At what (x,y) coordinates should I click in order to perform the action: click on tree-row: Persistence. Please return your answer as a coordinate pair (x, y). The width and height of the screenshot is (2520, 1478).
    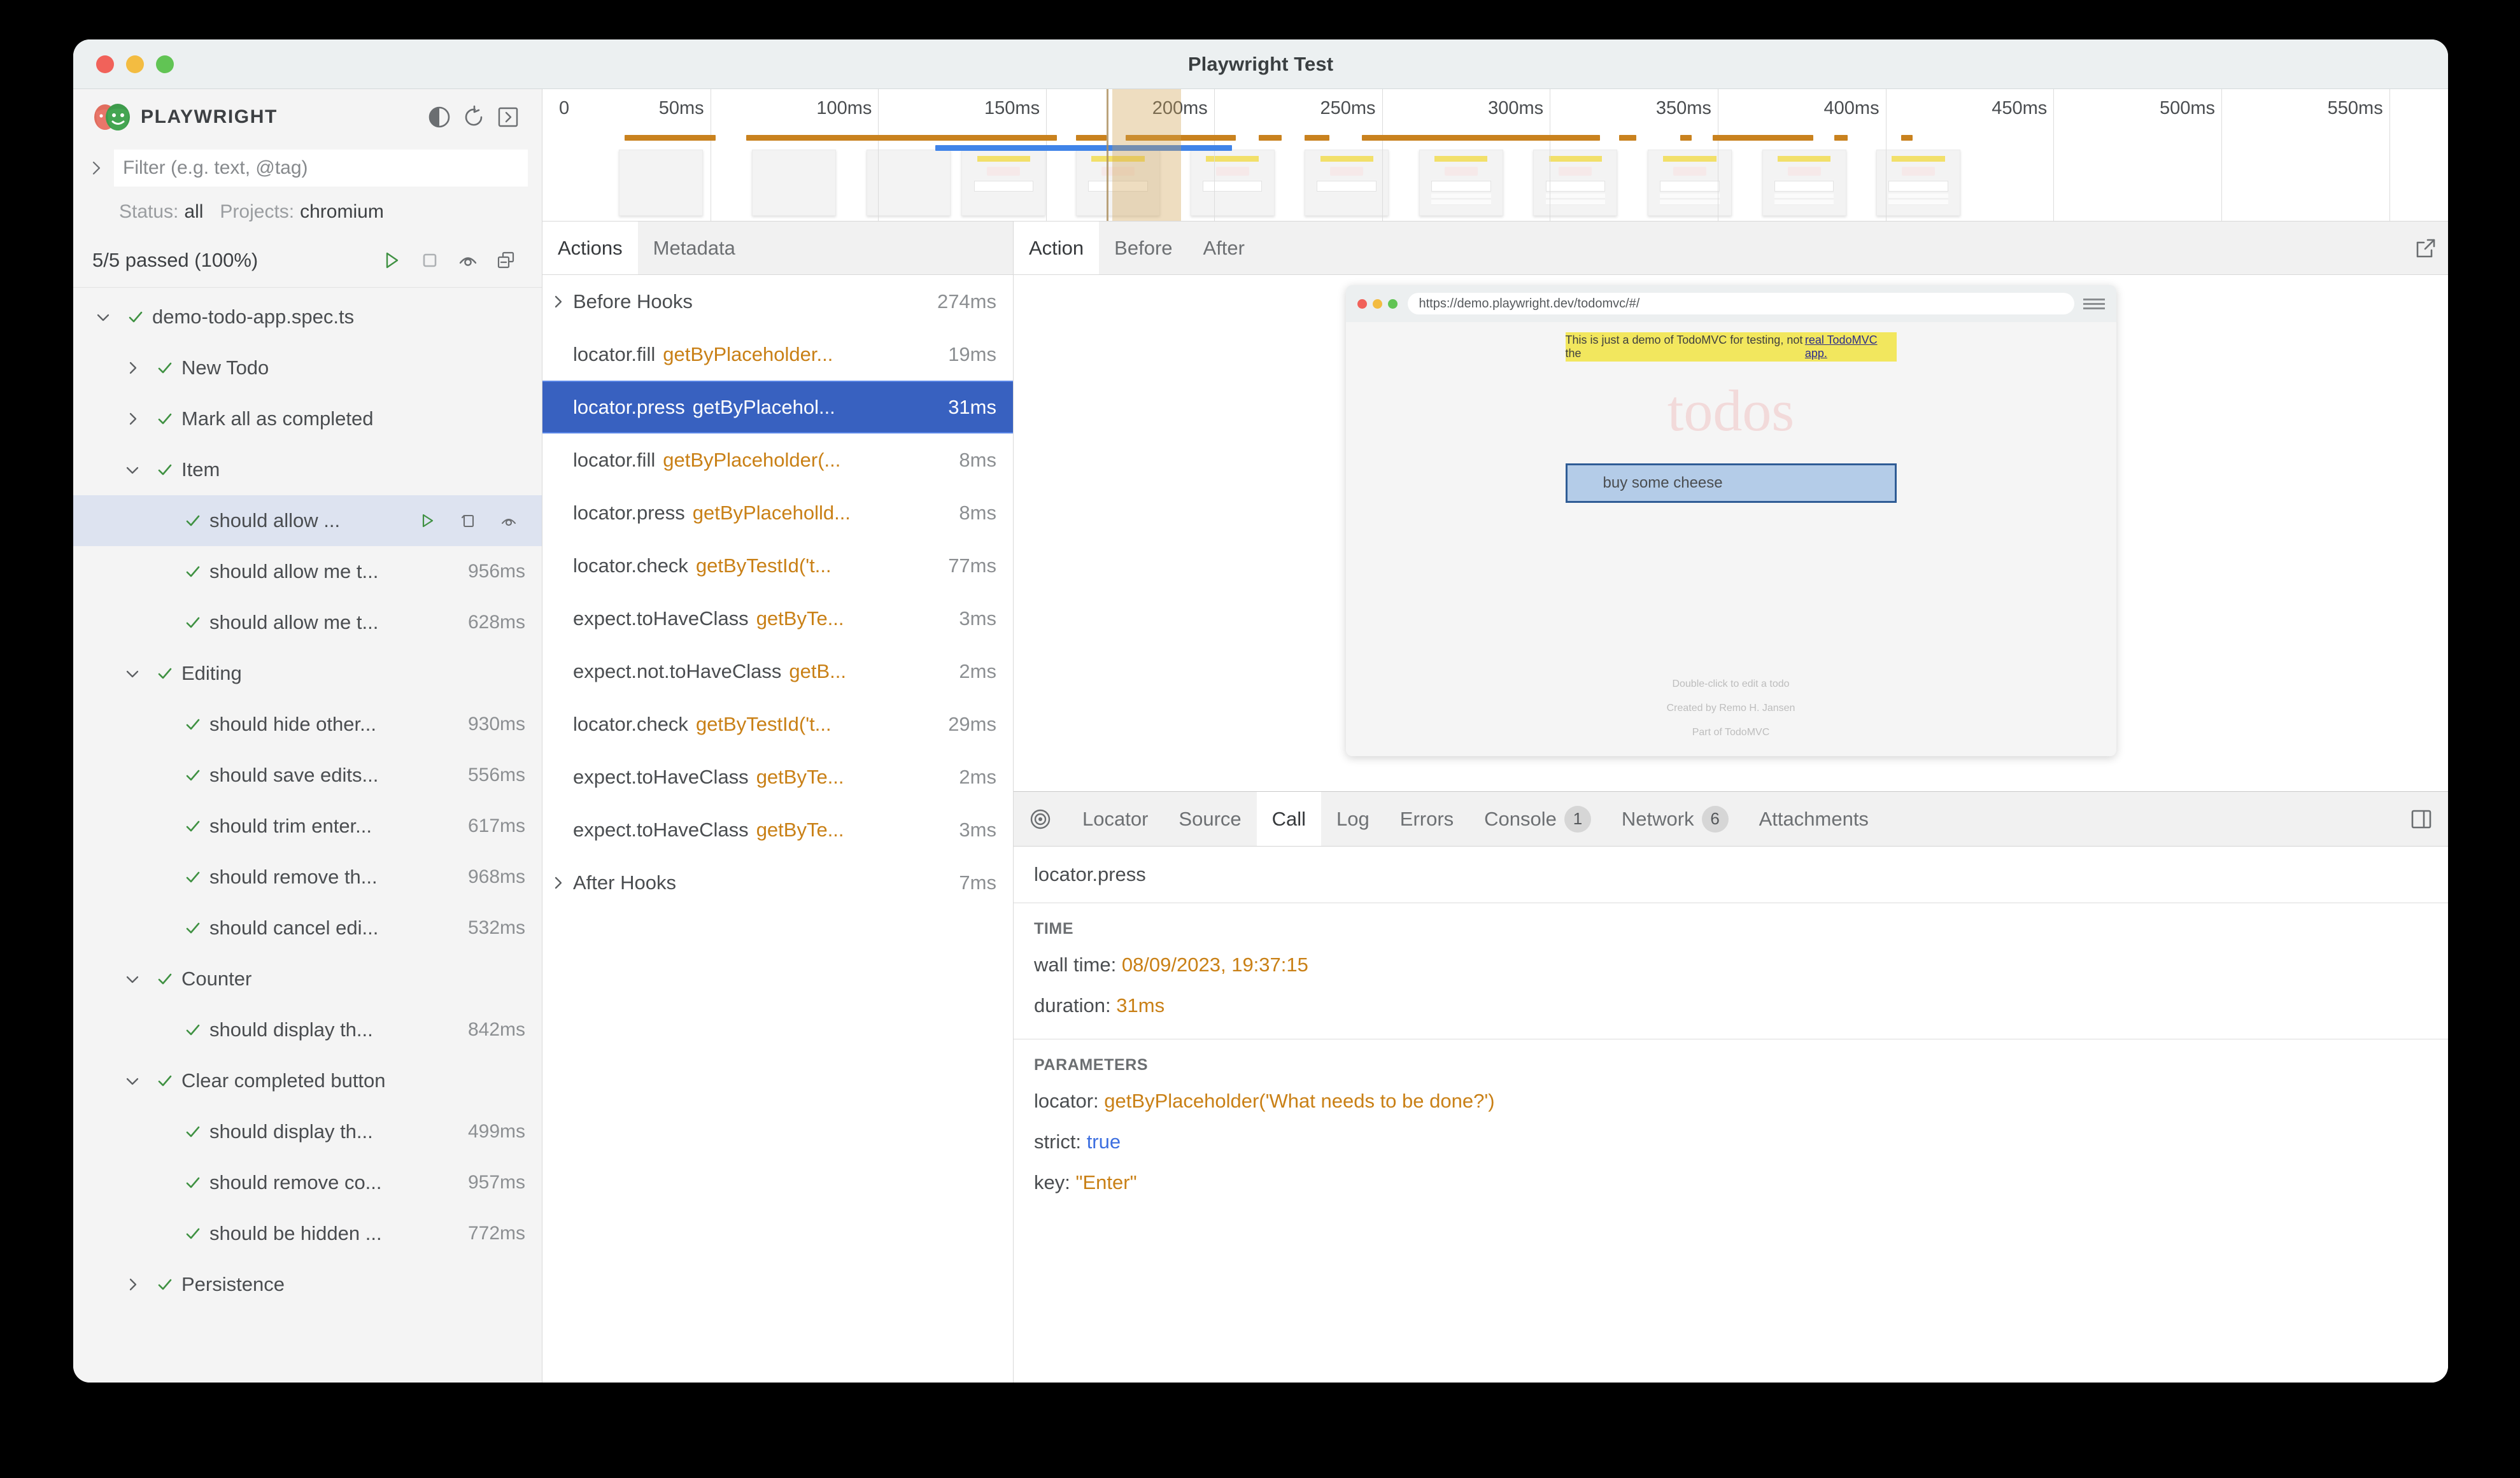
    Looking at the image, I should click on (307, 1284).